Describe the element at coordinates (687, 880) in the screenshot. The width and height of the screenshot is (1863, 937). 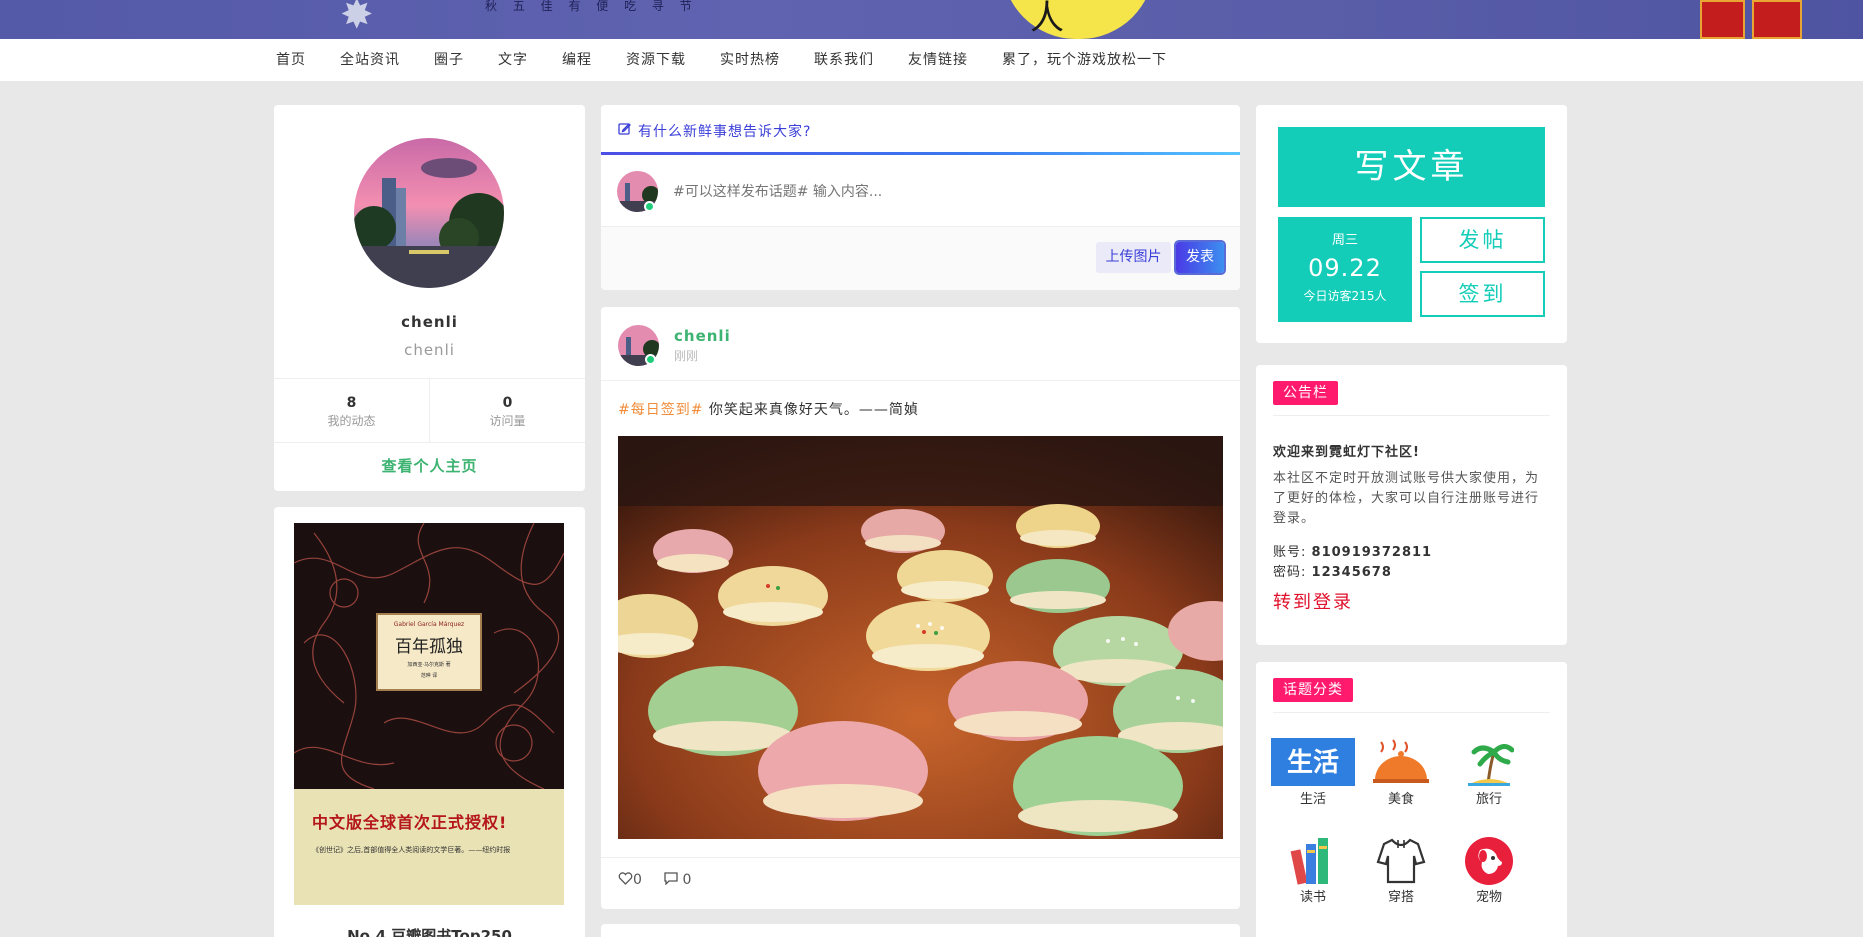
I see `comment-count: 0` at that location.